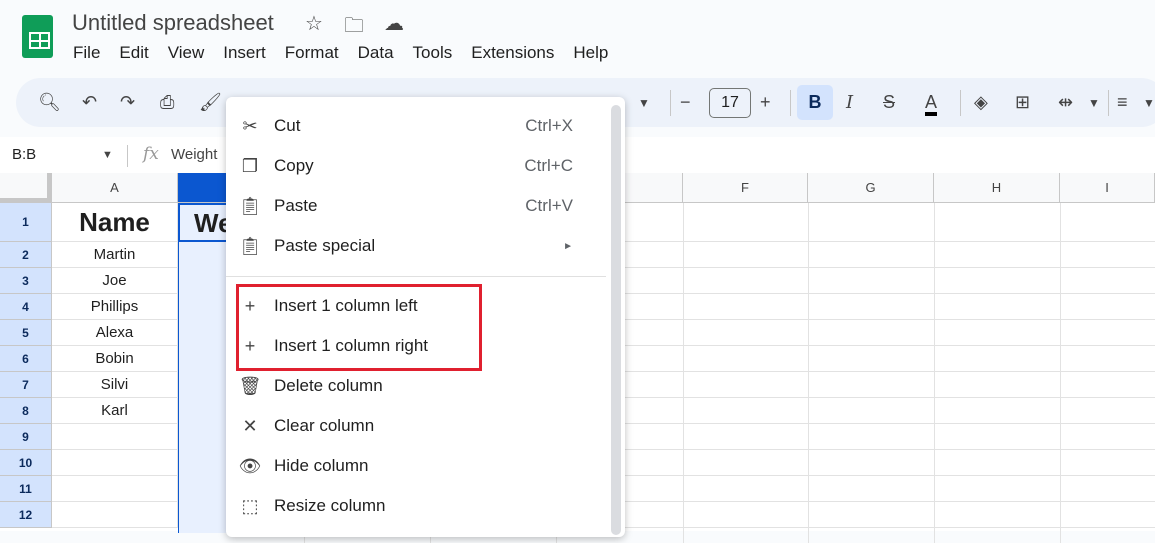 Image resolution: width=1155 pixels, height=543 pixels. What do you see at coordinates (127, 102) in the screenshot?
I see `redo-icon: ↷` at bounding box center [127, 102].